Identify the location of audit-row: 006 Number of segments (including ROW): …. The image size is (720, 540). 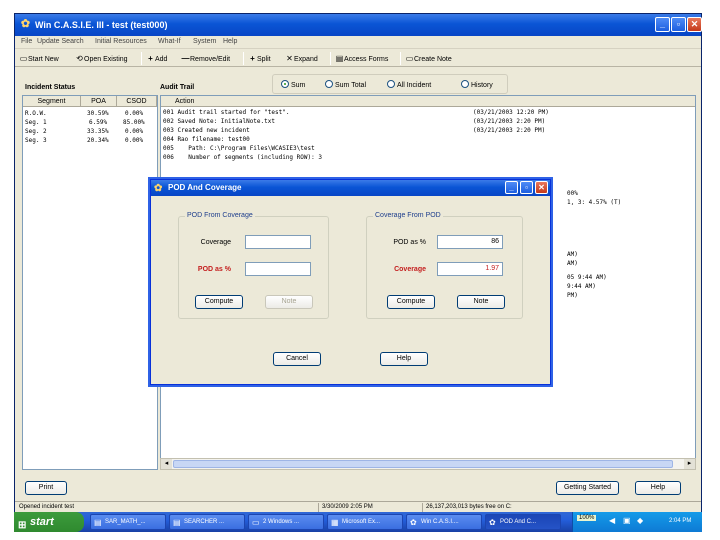
(428, 158).